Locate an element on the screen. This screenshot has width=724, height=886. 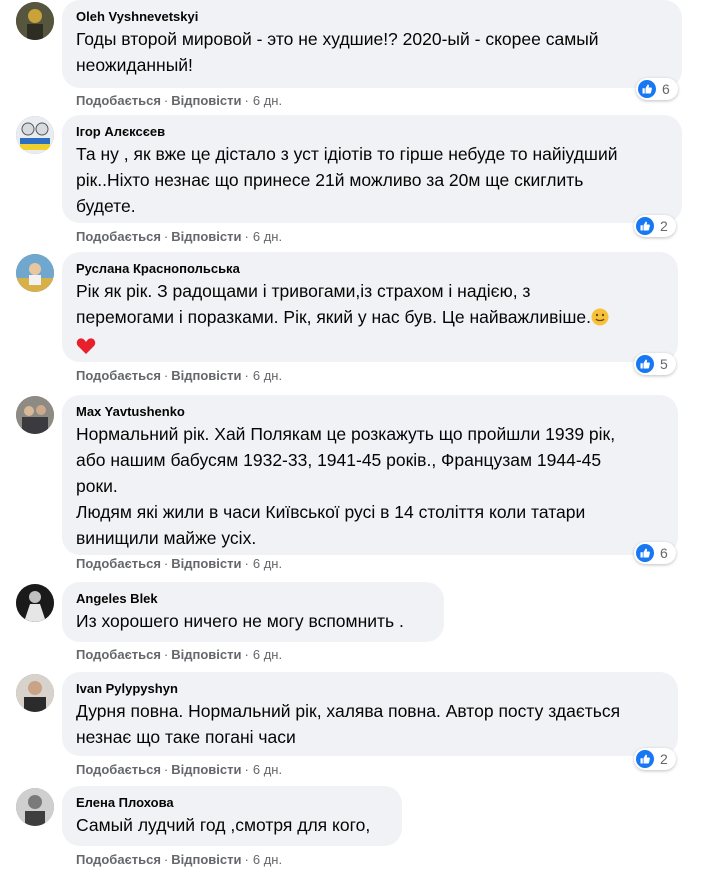
comment-author: Руслана Краснопольська is located at coordinates (370, 268).